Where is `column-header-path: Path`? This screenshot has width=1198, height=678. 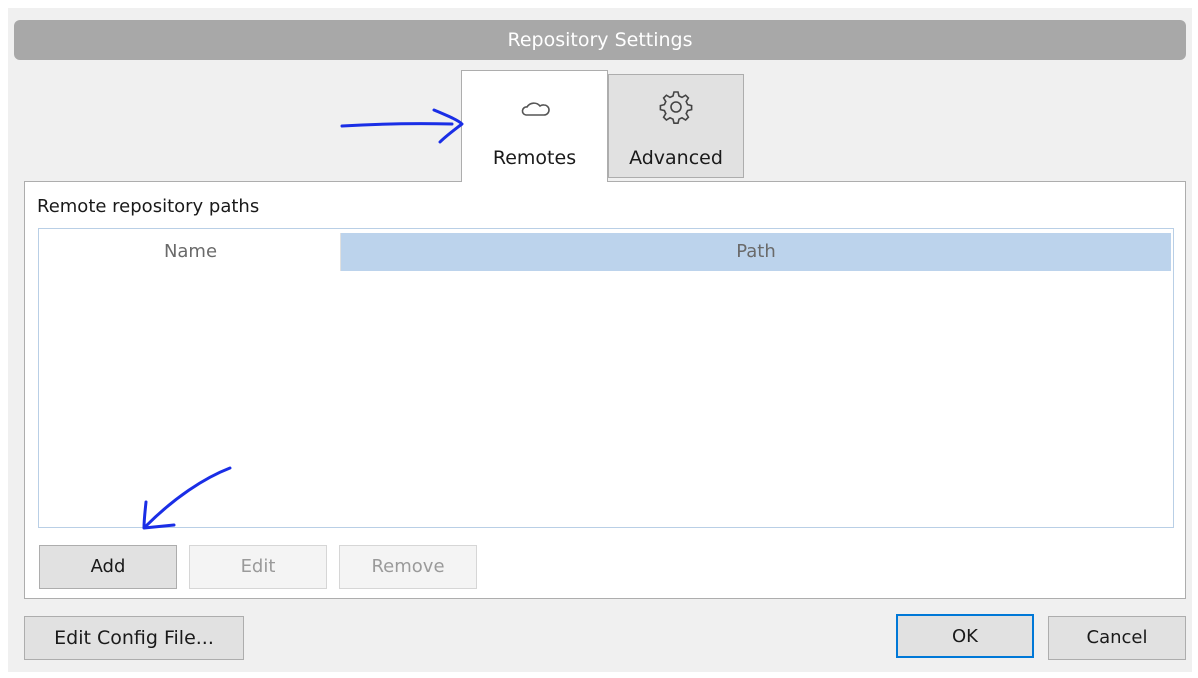
column-header-path: Path is located at coordinates (756, 252).